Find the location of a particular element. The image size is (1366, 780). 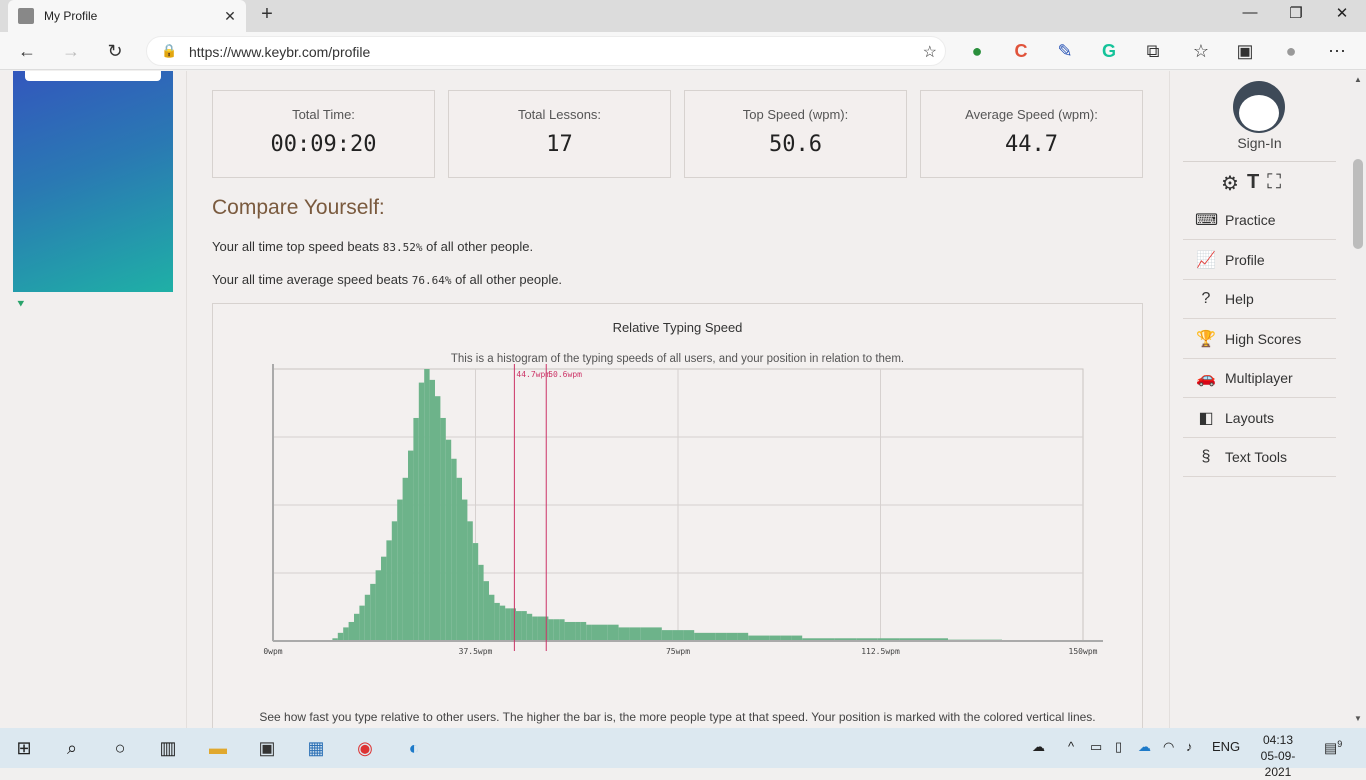

grammarly-icon: G is located at coordinates (1109, 51).